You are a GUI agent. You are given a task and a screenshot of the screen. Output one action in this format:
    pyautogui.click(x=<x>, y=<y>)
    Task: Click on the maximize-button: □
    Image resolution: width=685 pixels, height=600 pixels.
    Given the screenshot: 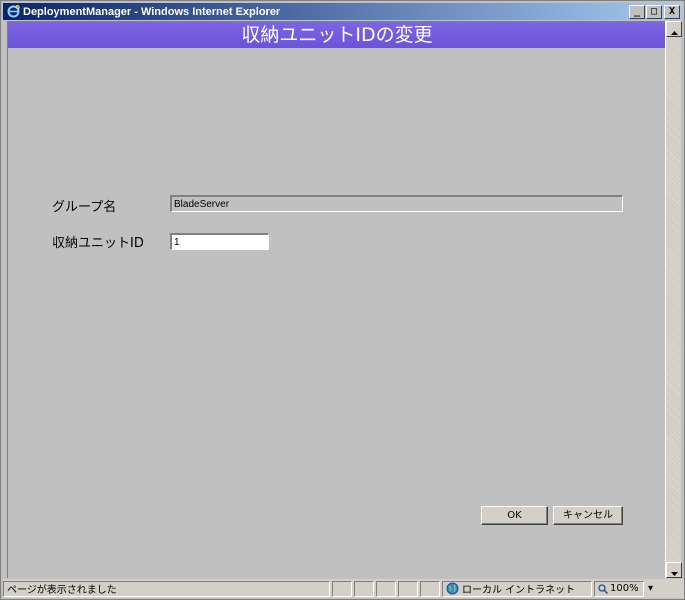 What is the action you would take?
    pyautogui.click(x=654, y=11)
    